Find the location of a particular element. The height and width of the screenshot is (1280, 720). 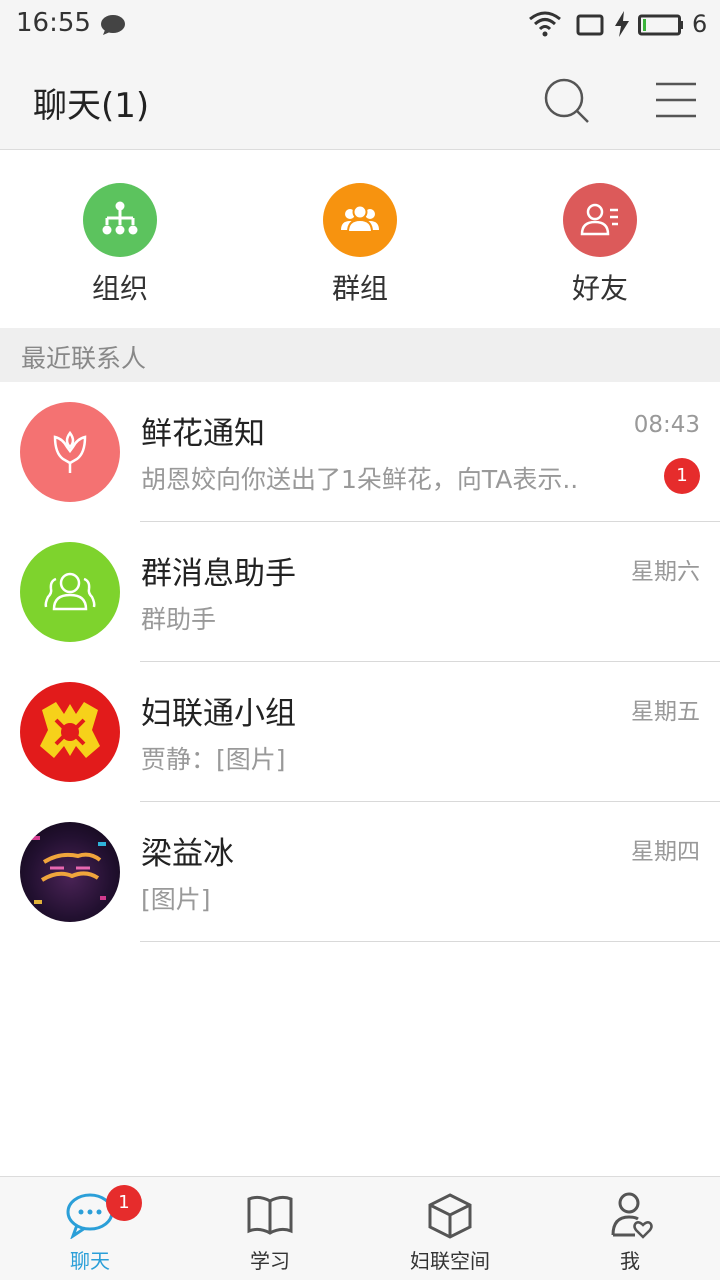

battery-icon is located at coordinates (660, 25).